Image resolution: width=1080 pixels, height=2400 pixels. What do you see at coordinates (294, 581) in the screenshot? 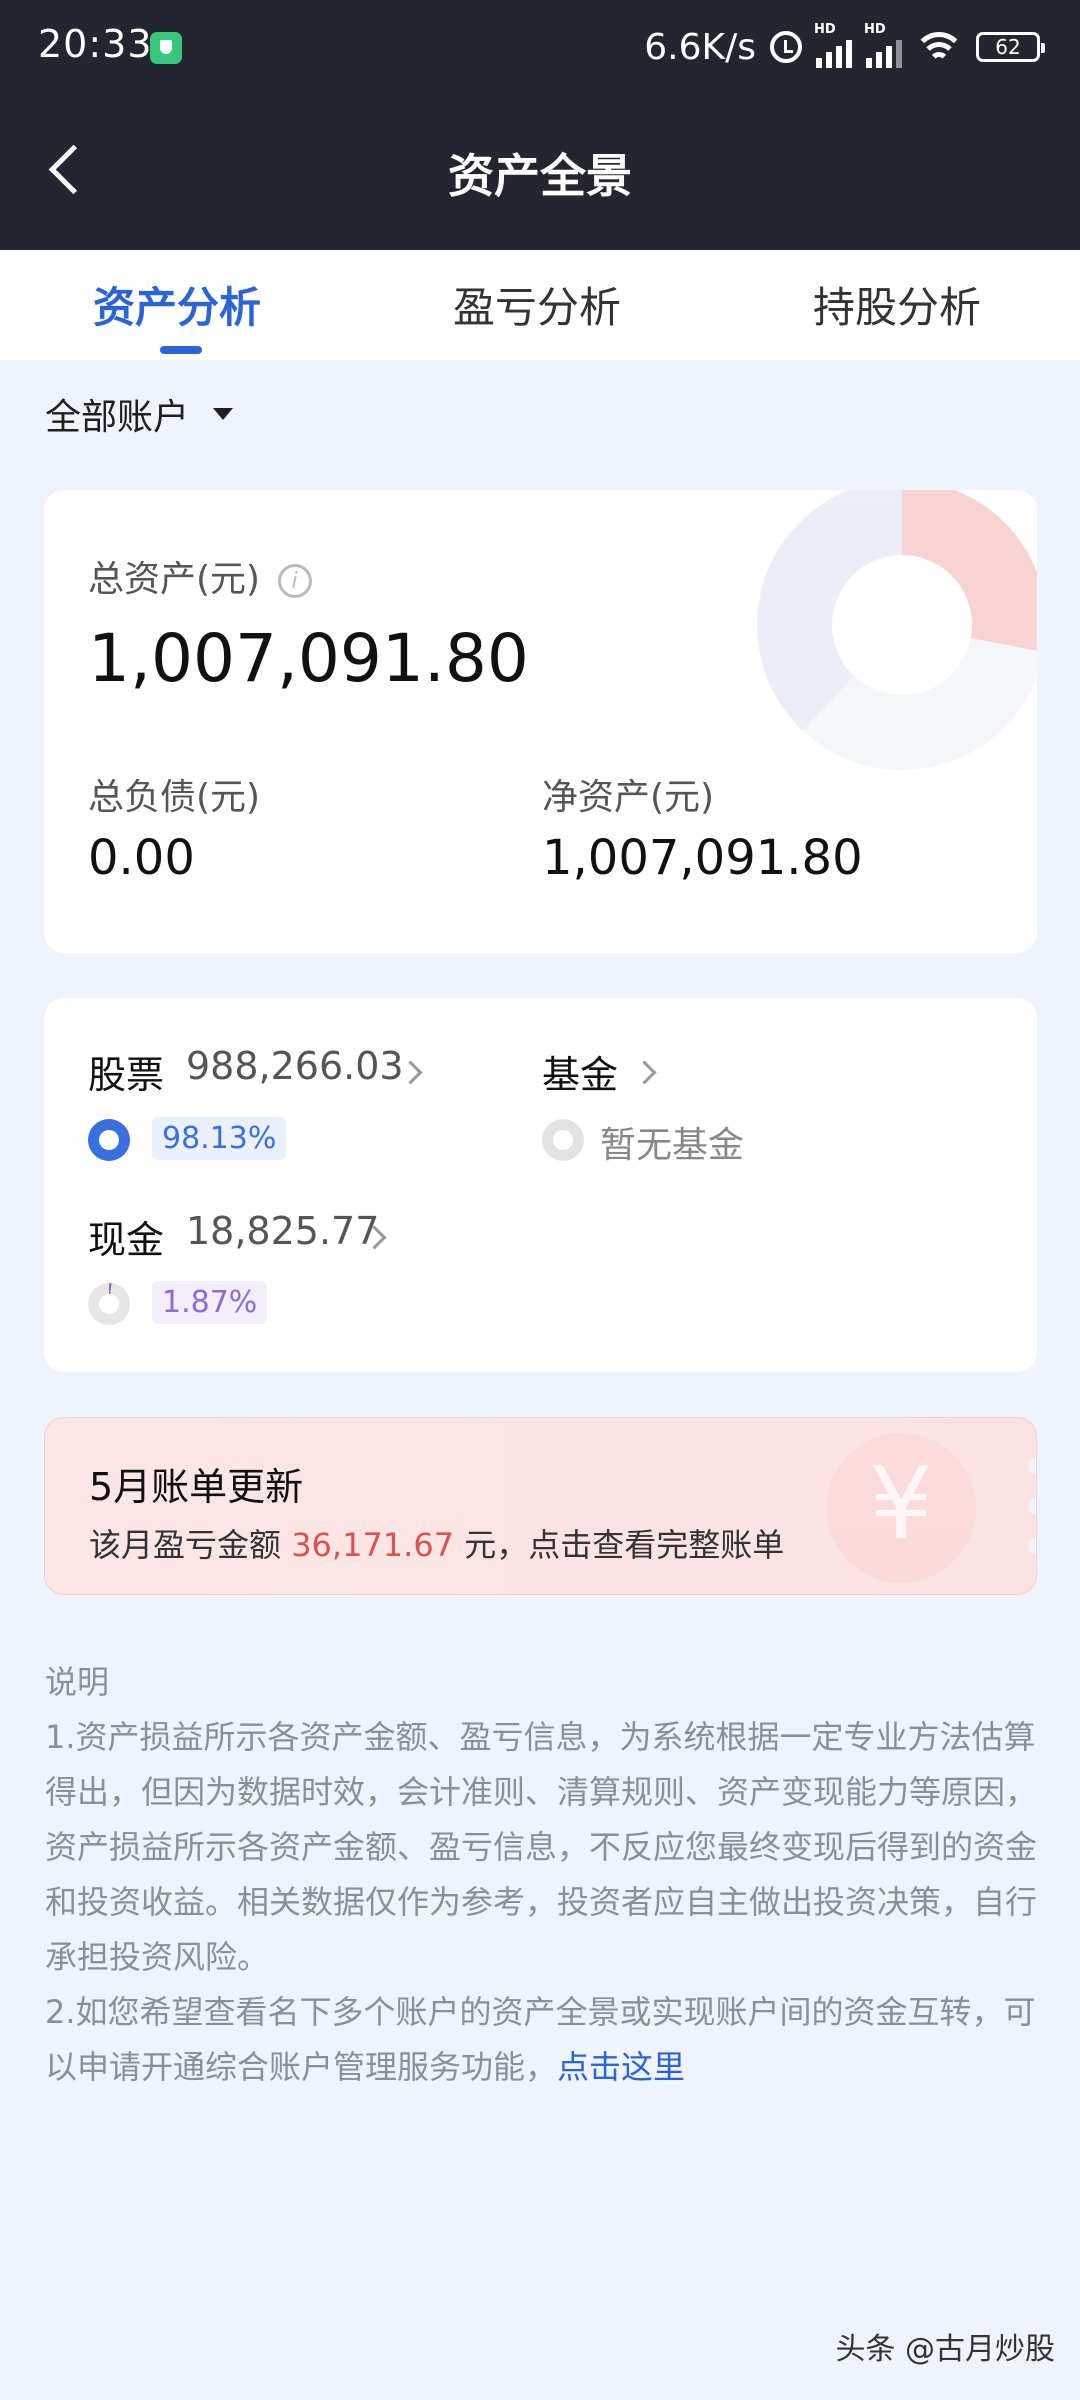
I see `info-icon: i` at bounding box center [294, 581].